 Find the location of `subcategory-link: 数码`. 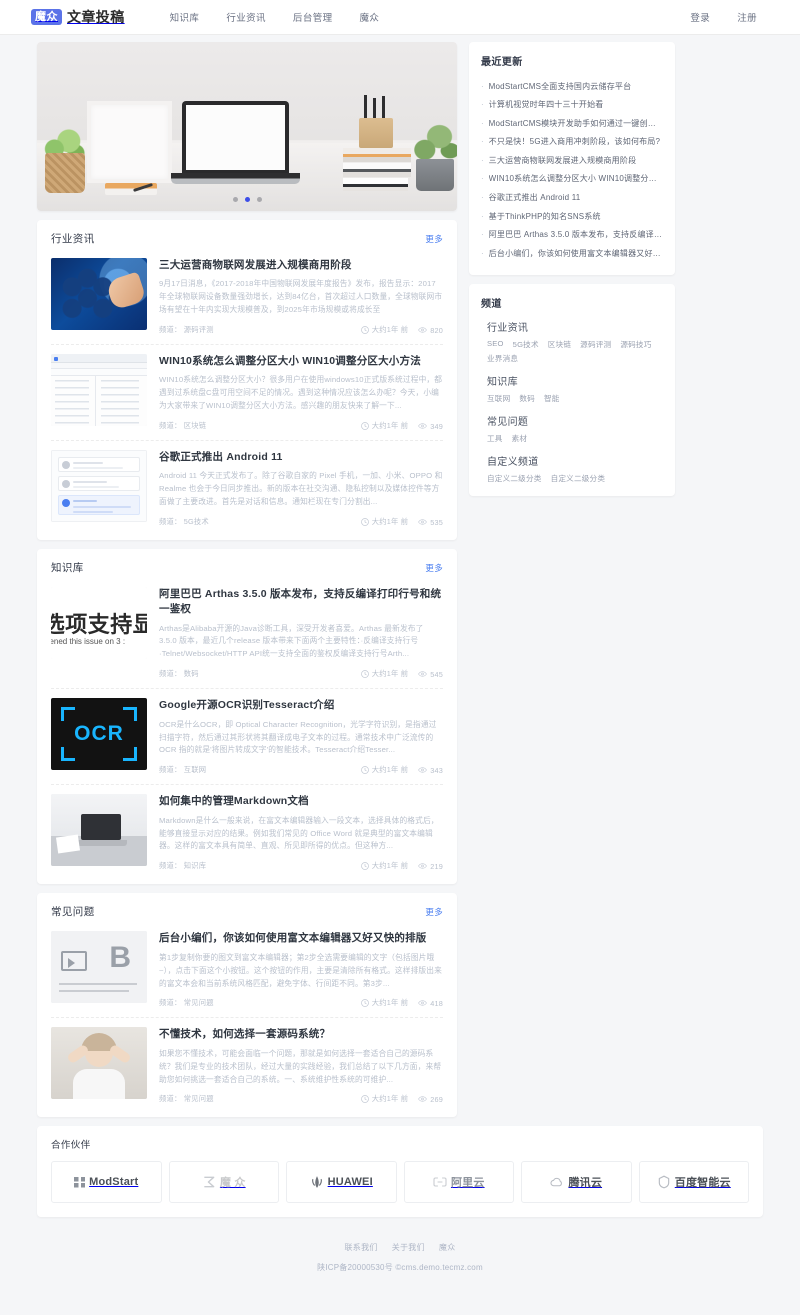

subcategory-link: 数码 is located at coordinates (527, 398).